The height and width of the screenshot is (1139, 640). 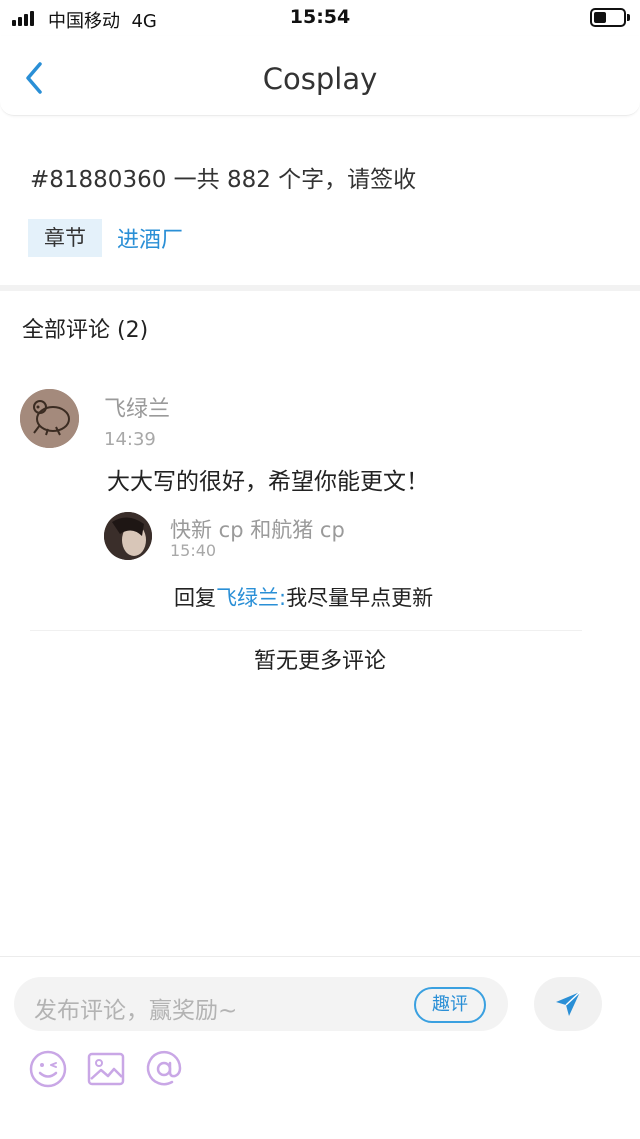 I want to click on comment-text: 大大写的很好，希望你能更文！, so click(x=268, y=482).